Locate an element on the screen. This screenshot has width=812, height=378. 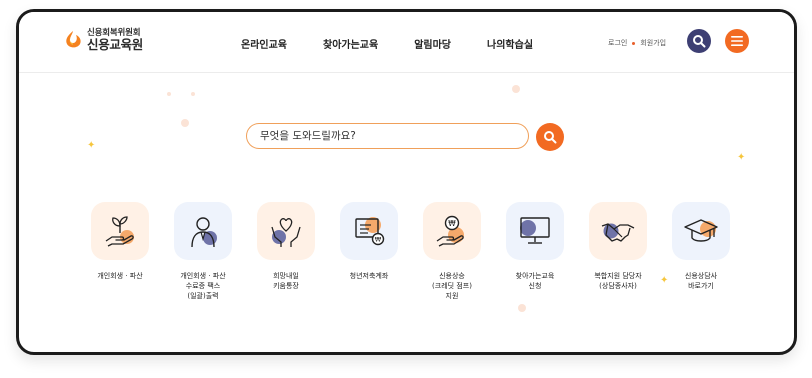
login-link: 로그인 is located at coordinates (617, 43).